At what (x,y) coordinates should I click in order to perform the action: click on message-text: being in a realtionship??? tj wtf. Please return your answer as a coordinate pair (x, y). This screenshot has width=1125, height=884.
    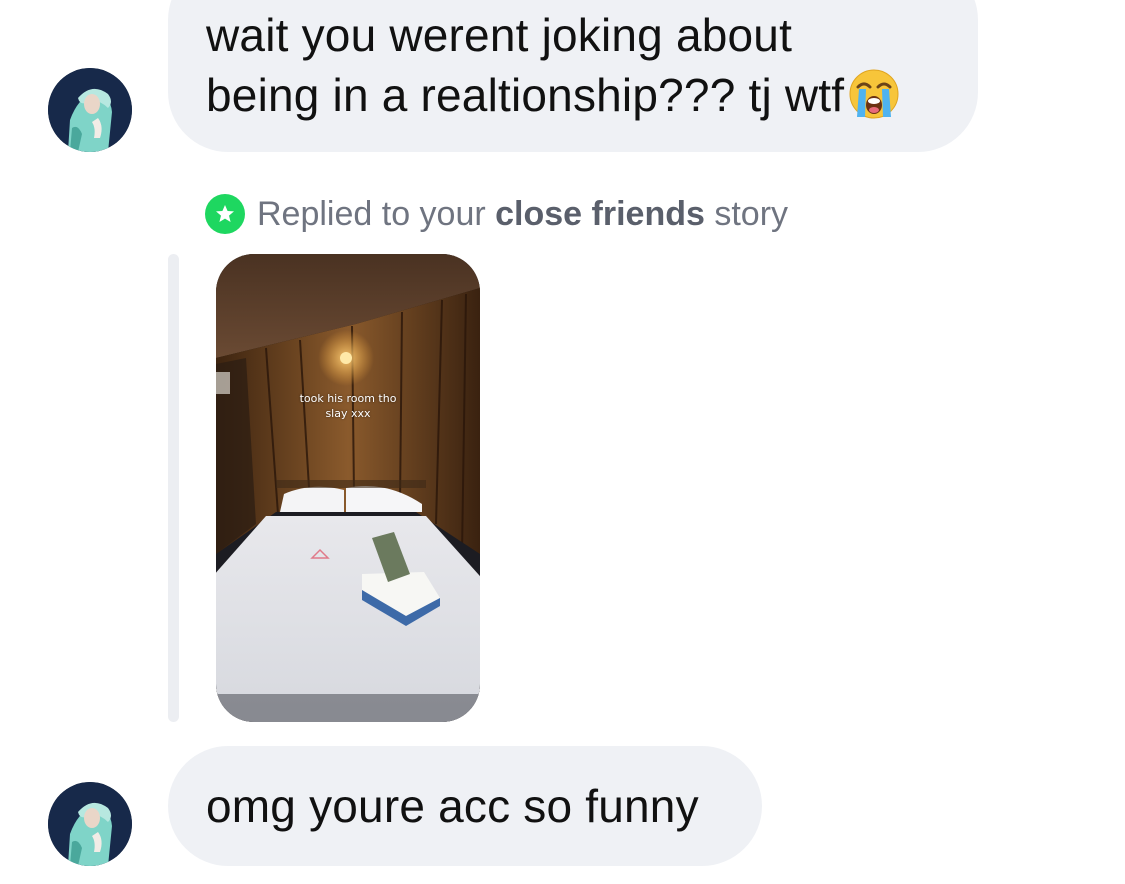
    Looking at the image, I should click on (525, 95).